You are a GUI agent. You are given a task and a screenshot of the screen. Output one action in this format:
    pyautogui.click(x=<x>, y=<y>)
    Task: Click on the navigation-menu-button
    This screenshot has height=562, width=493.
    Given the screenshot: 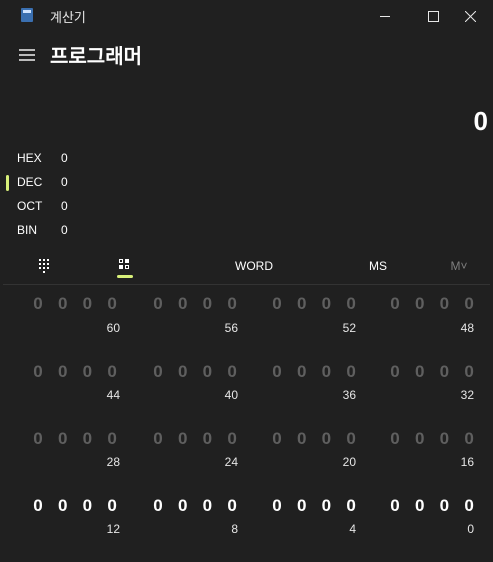 What is the action you would take?
    pyautogui.click(x=27, y=55)
    